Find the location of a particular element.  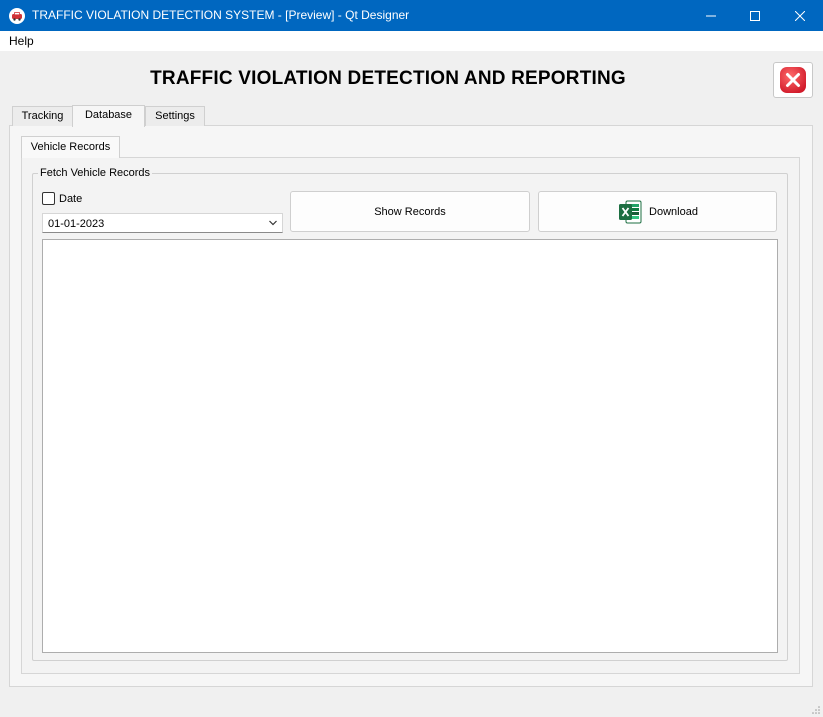

exit-button is located at coordinates (793, 80).